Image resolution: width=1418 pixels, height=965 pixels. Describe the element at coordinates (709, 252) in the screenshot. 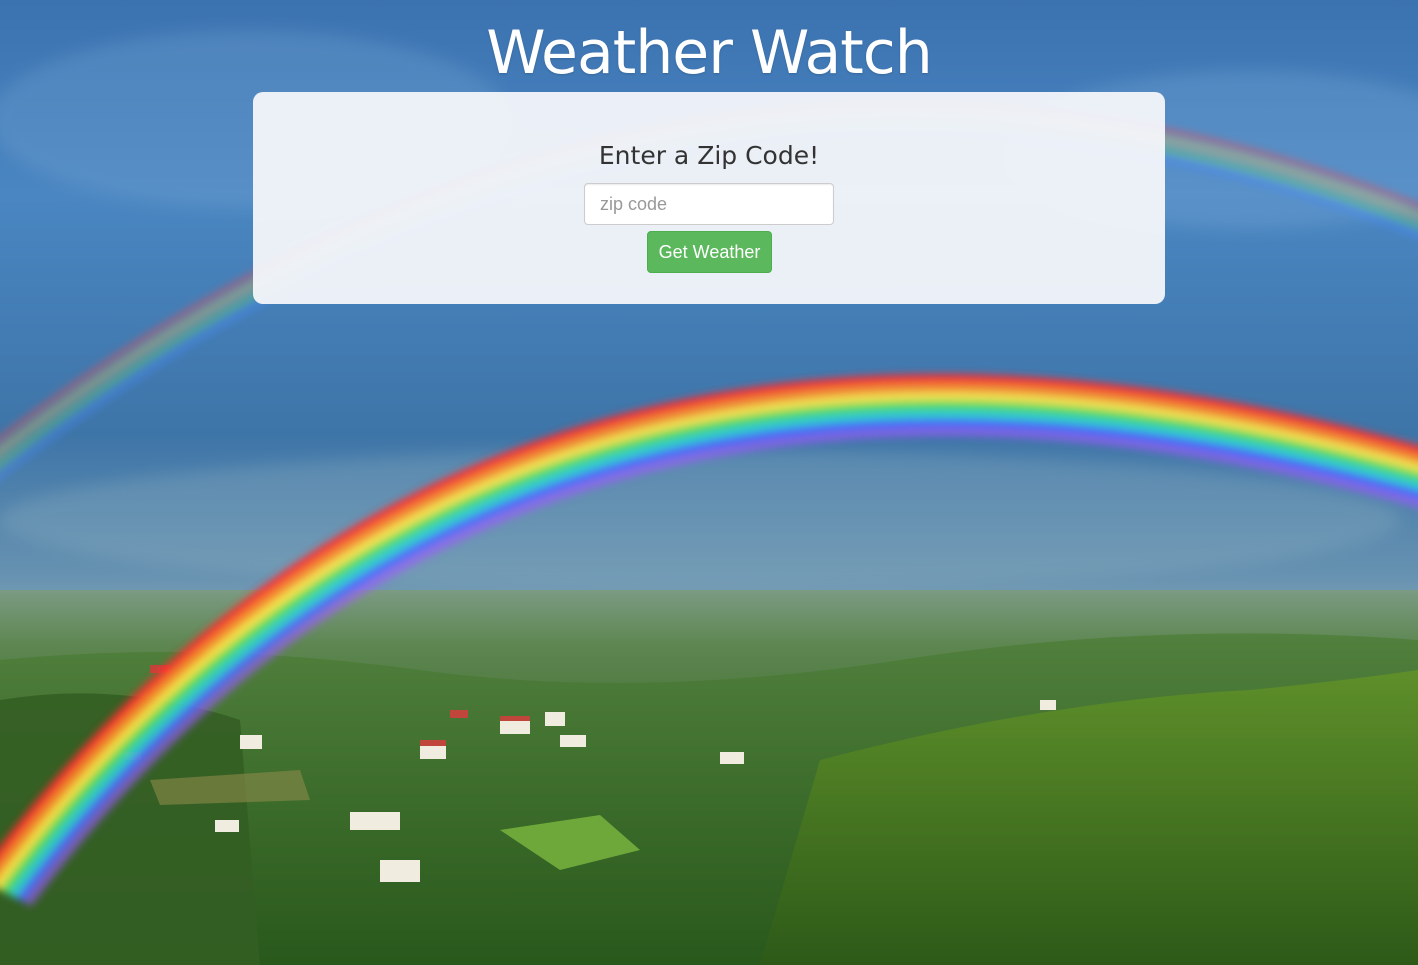

I see `get-weather-button: Get Weather` at that location.